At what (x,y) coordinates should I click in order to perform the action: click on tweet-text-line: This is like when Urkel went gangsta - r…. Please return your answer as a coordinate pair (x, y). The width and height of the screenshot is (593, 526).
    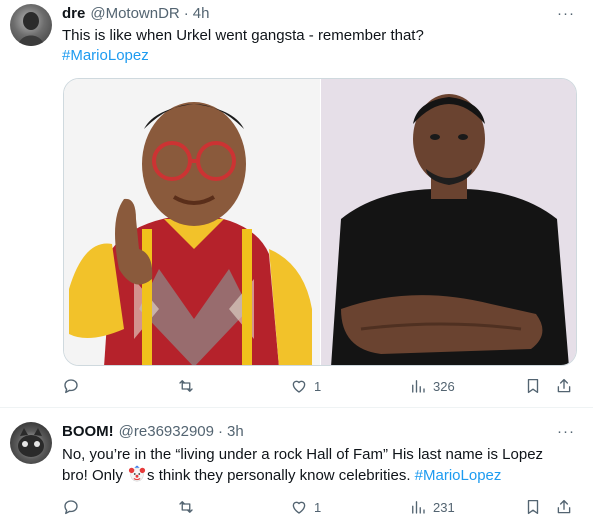
    Looking at the image, I should click on (243, 35).